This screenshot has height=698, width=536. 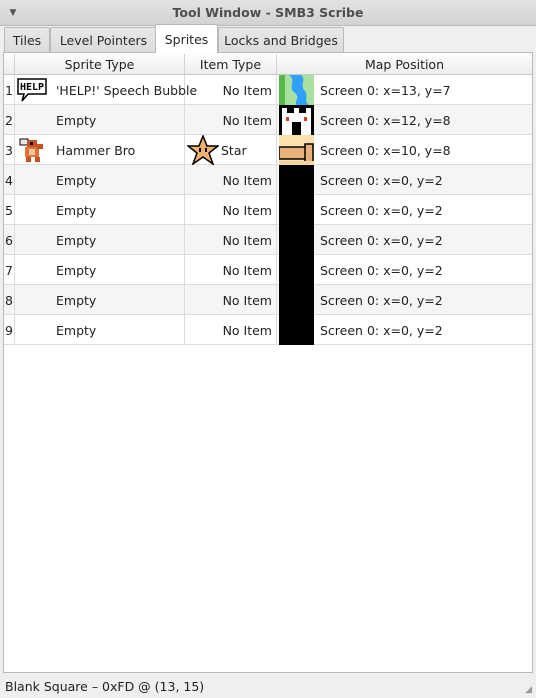 I want to click on header-map-position: Map Position, so click(x=404, y=64).